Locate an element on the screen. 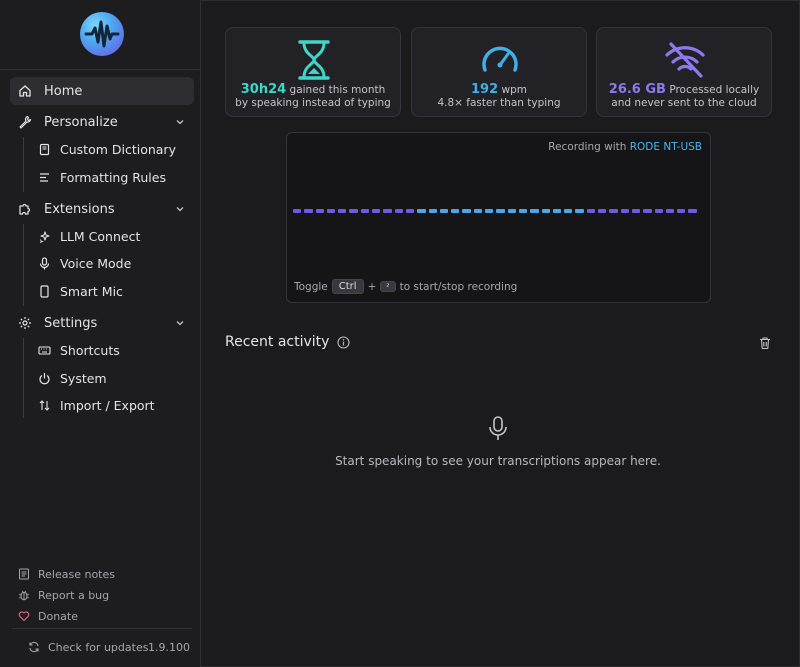 The width and height of the screenshot is (800, 667). wifi-off-icon is located at coordinates (685, 60).